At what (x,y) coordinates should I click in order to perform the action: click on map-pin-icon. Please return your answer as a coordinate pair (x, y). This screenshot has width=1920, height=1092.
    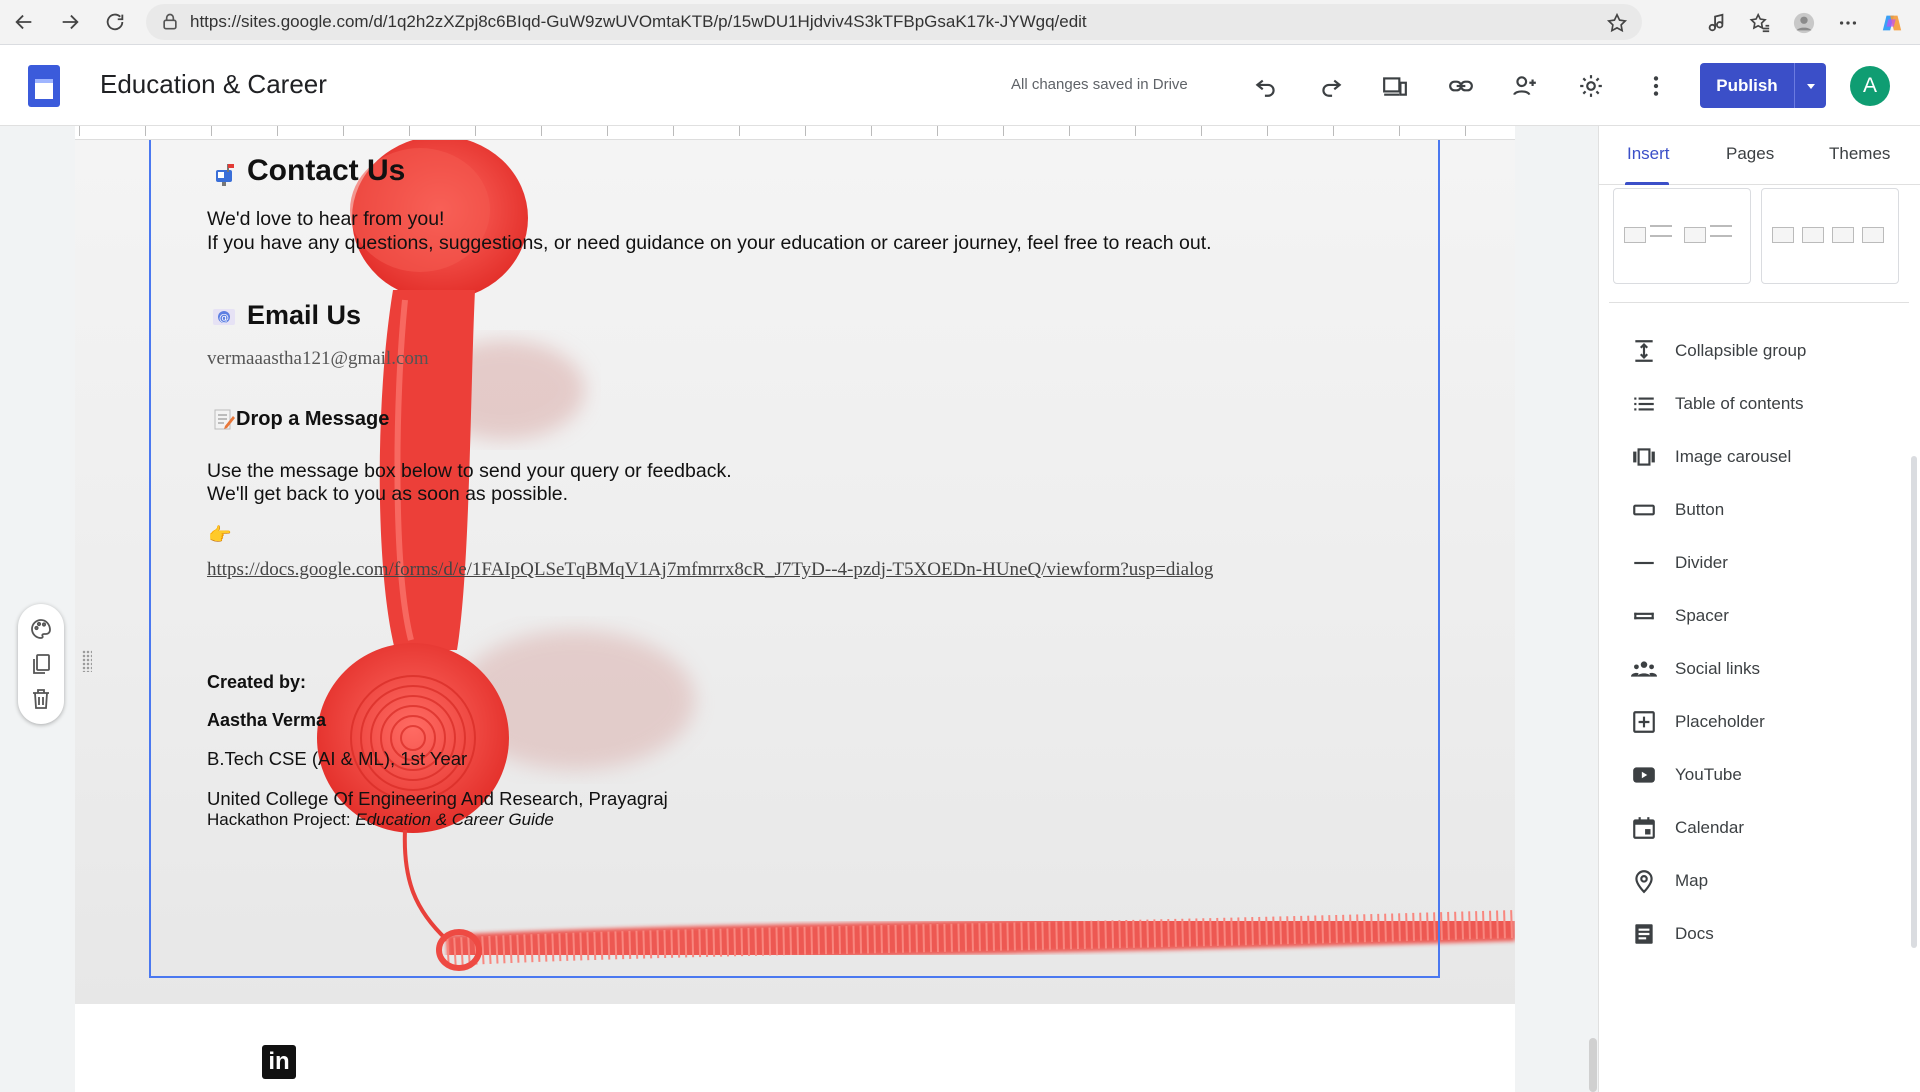
    Looking at the image, I should click on (1644, 881).